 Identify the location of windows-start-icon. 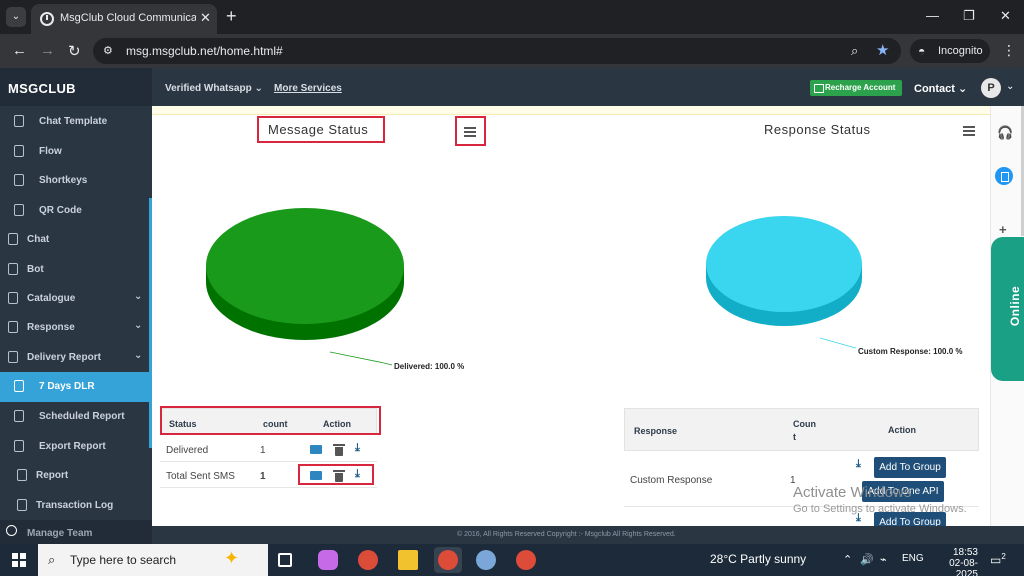
(19, 560).